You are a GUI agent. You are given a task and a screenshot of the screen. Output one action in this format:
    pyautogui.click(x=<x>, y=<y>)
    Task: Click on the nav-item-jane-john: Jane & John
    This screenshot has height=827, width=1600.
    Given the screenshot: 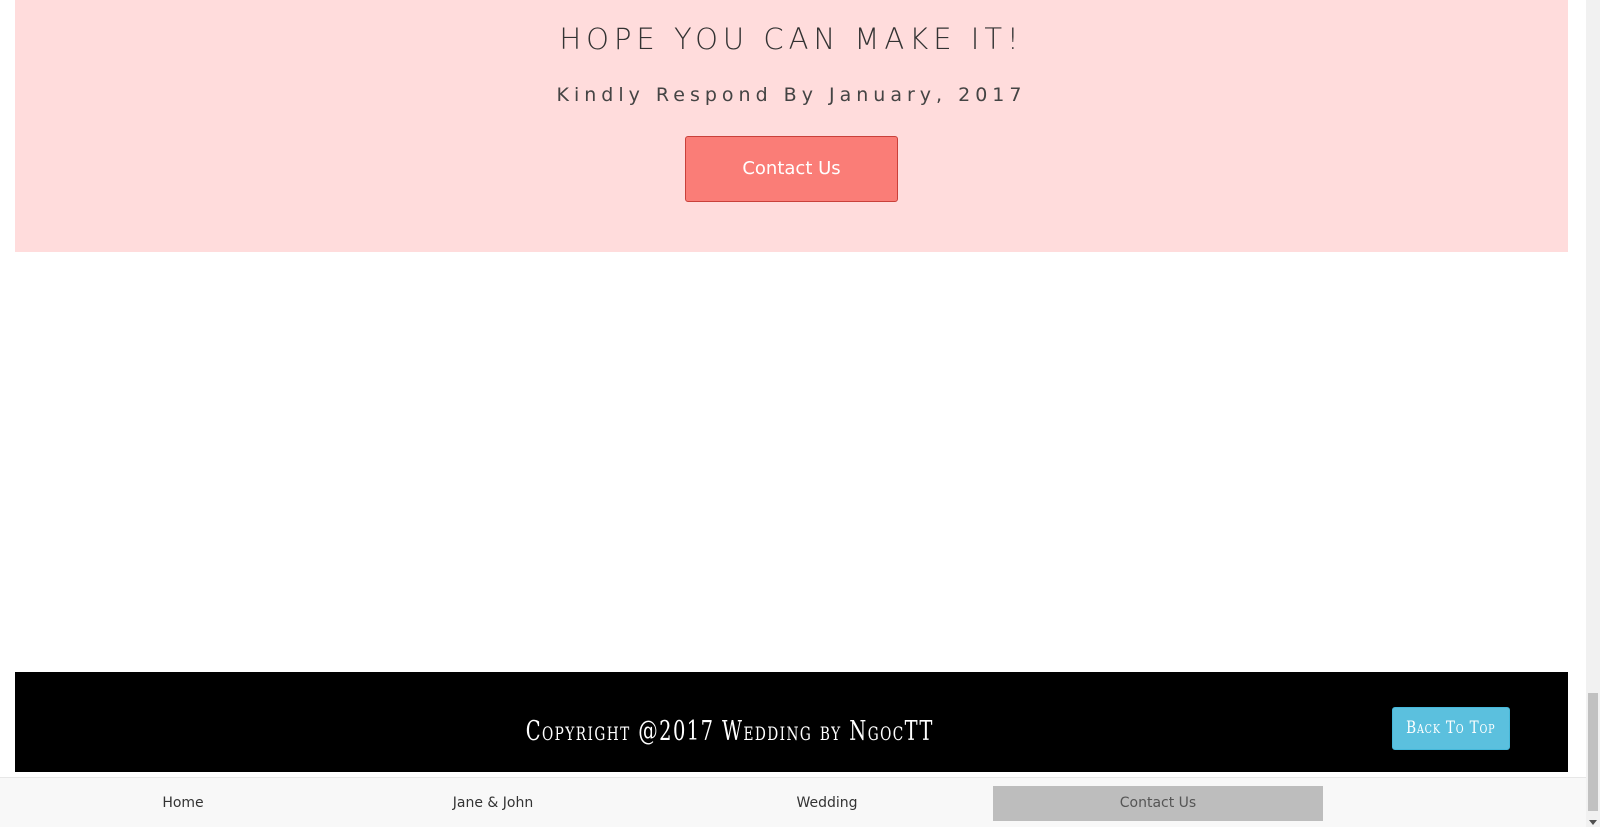 What is the action you would take?
    pyautogui.click(x=493, y=803)
    